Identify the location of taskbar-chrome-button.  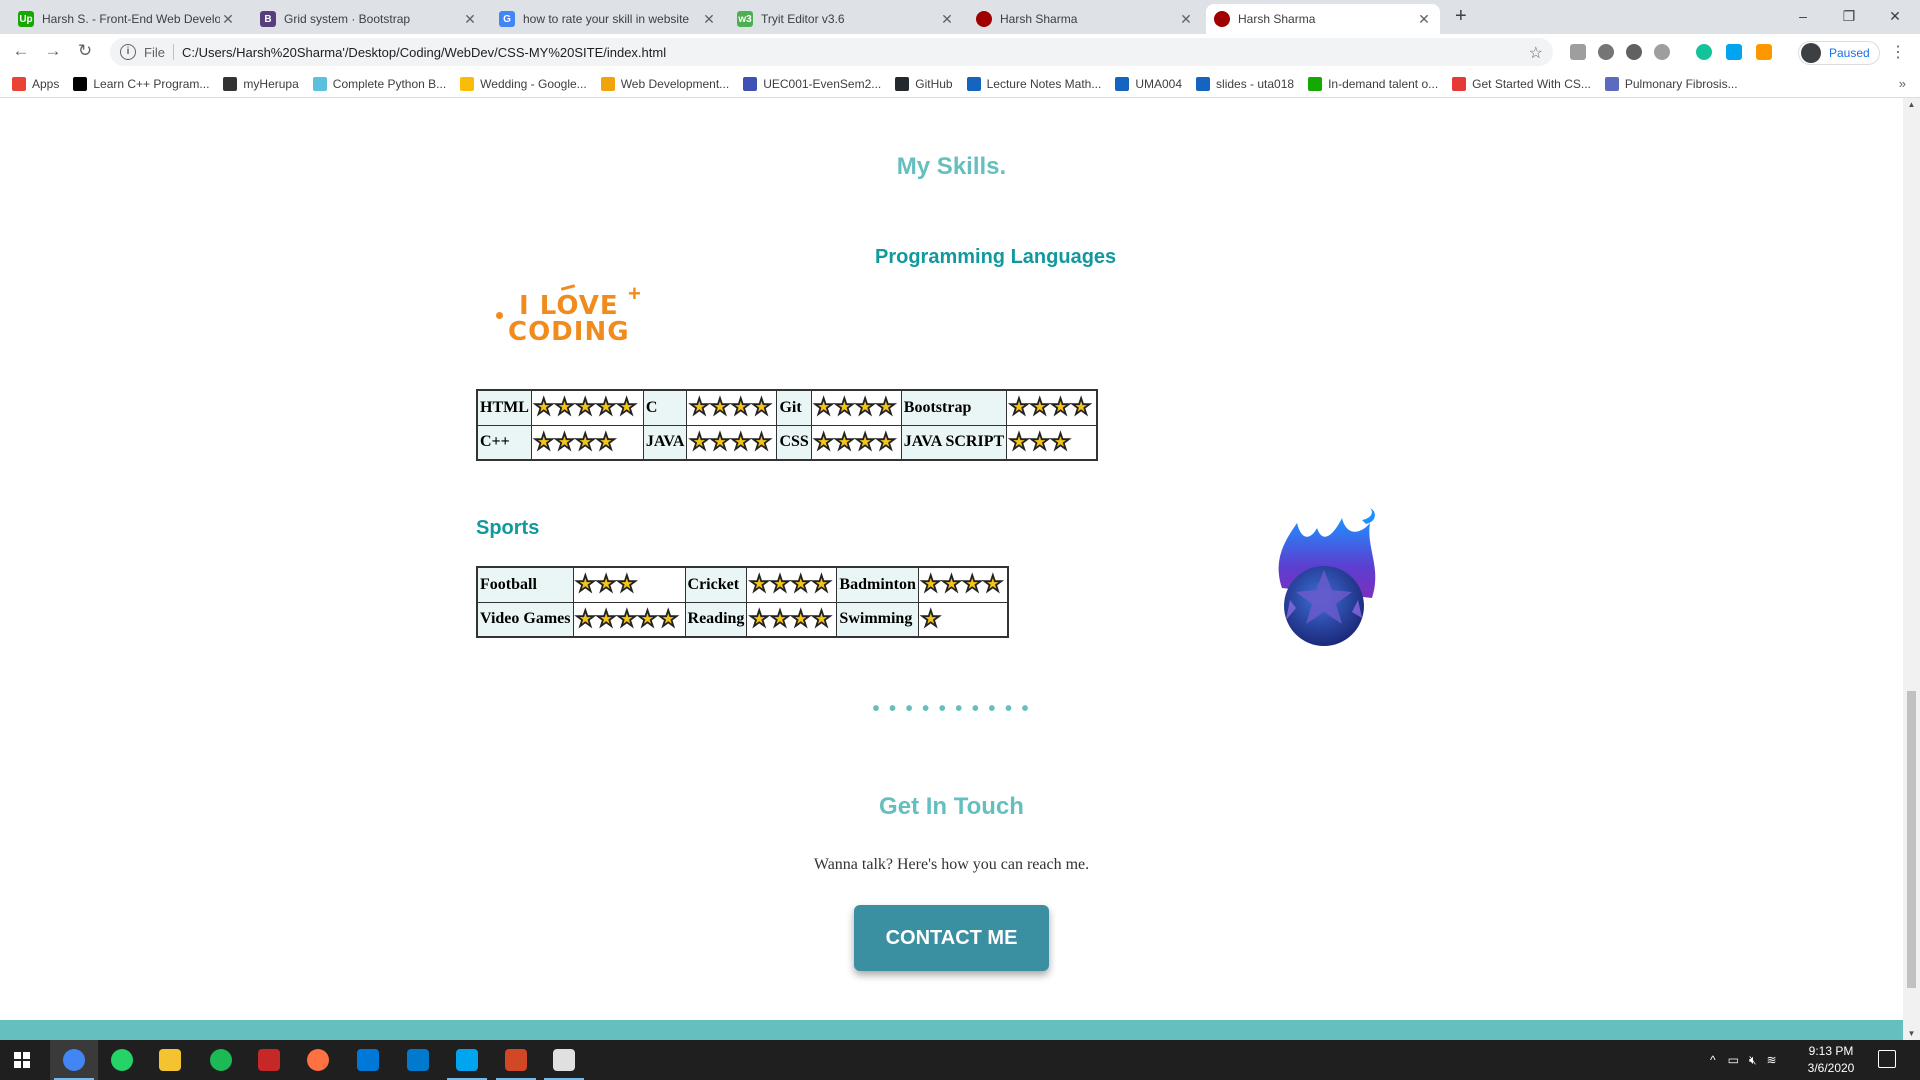
(74, 1060).